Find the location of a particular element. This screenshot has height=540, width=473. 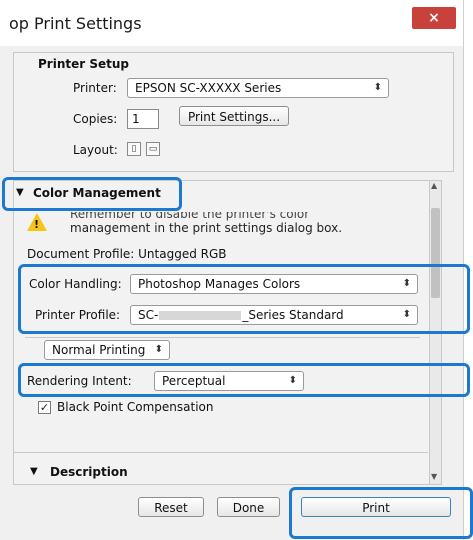

close-icon: × is located at coordinates (434, 18).